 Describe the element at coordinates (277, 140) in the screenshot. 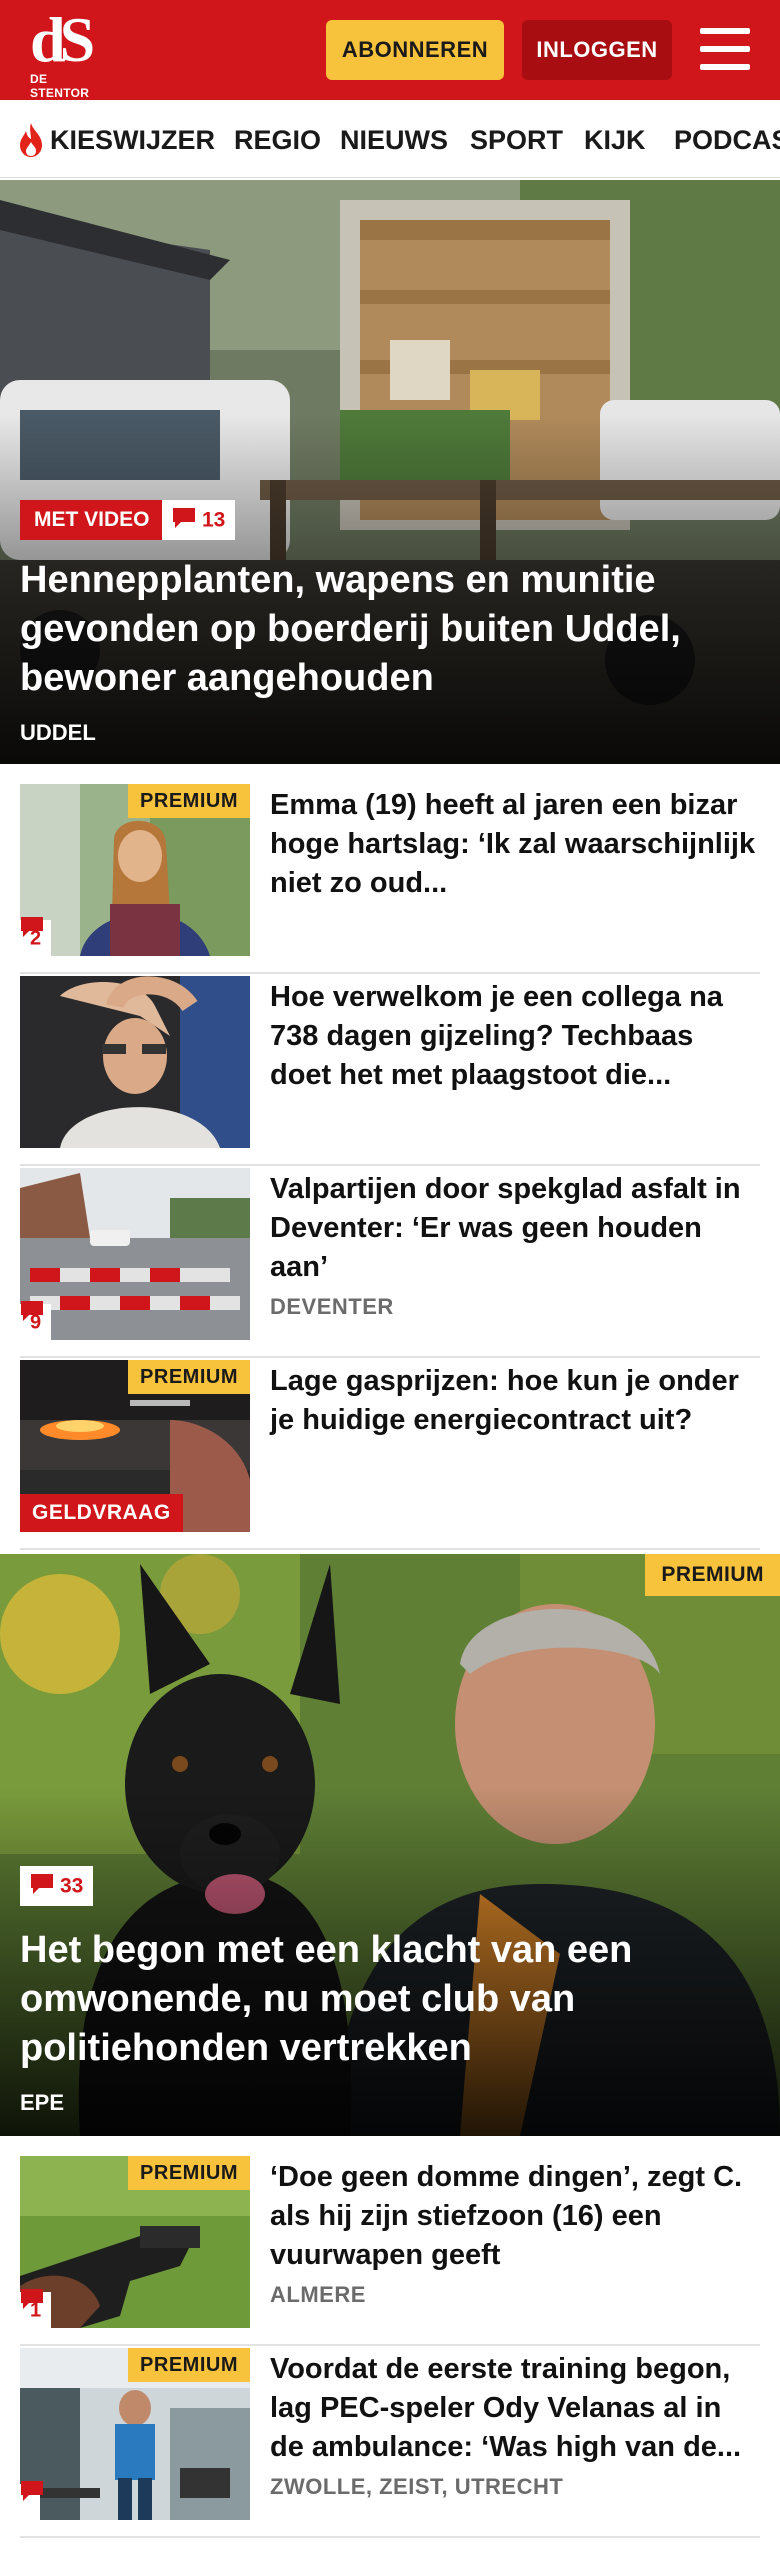

I see `nav-item-regio: REGIO` at that location.